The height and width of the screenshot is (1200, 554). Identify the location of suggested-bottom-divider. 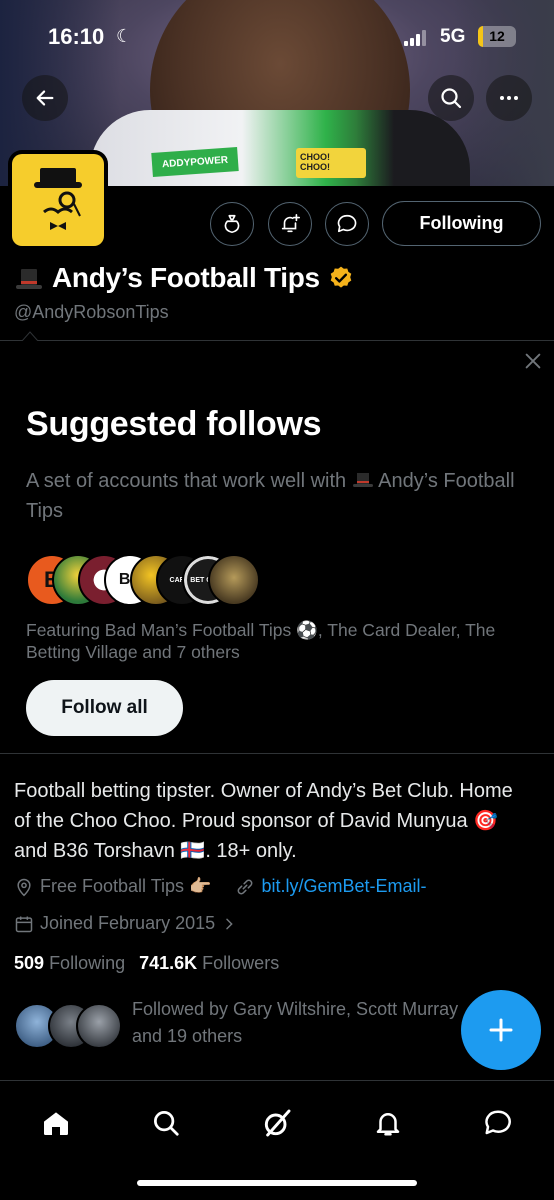
(277, 753).